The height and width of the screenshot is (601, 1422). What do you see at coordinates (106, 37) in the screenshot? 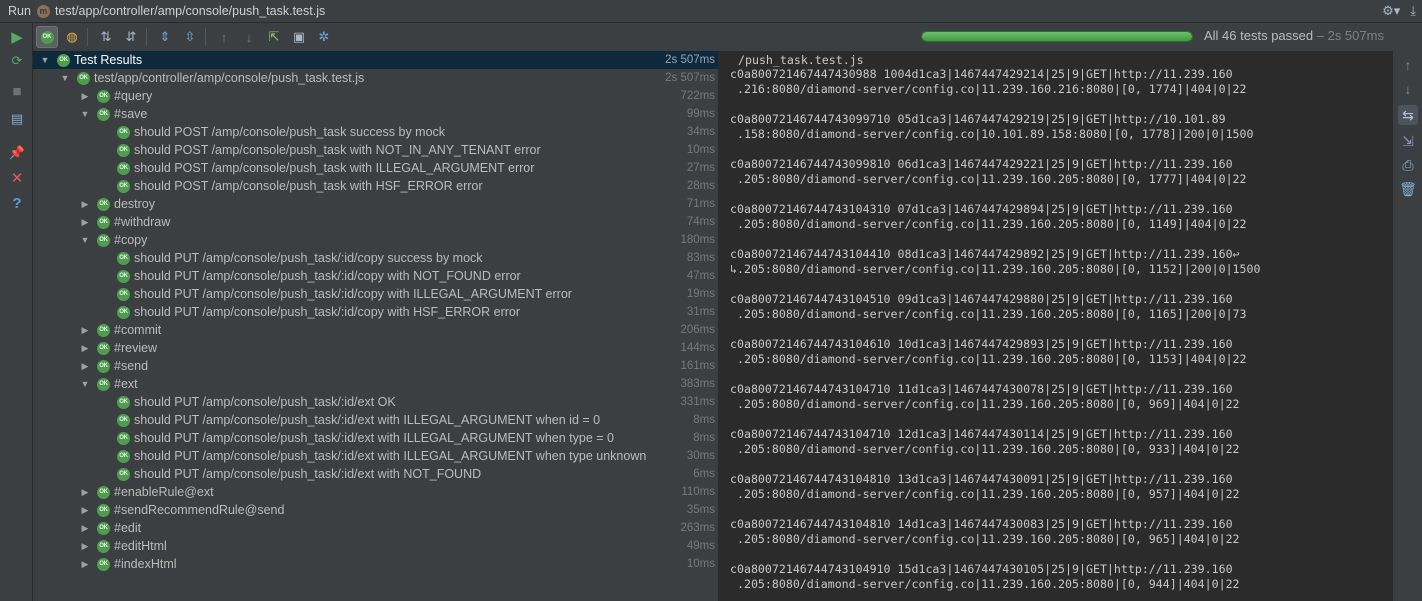
I see `sort-alpha-icon: ⇅` at bounding box center [106, 37].